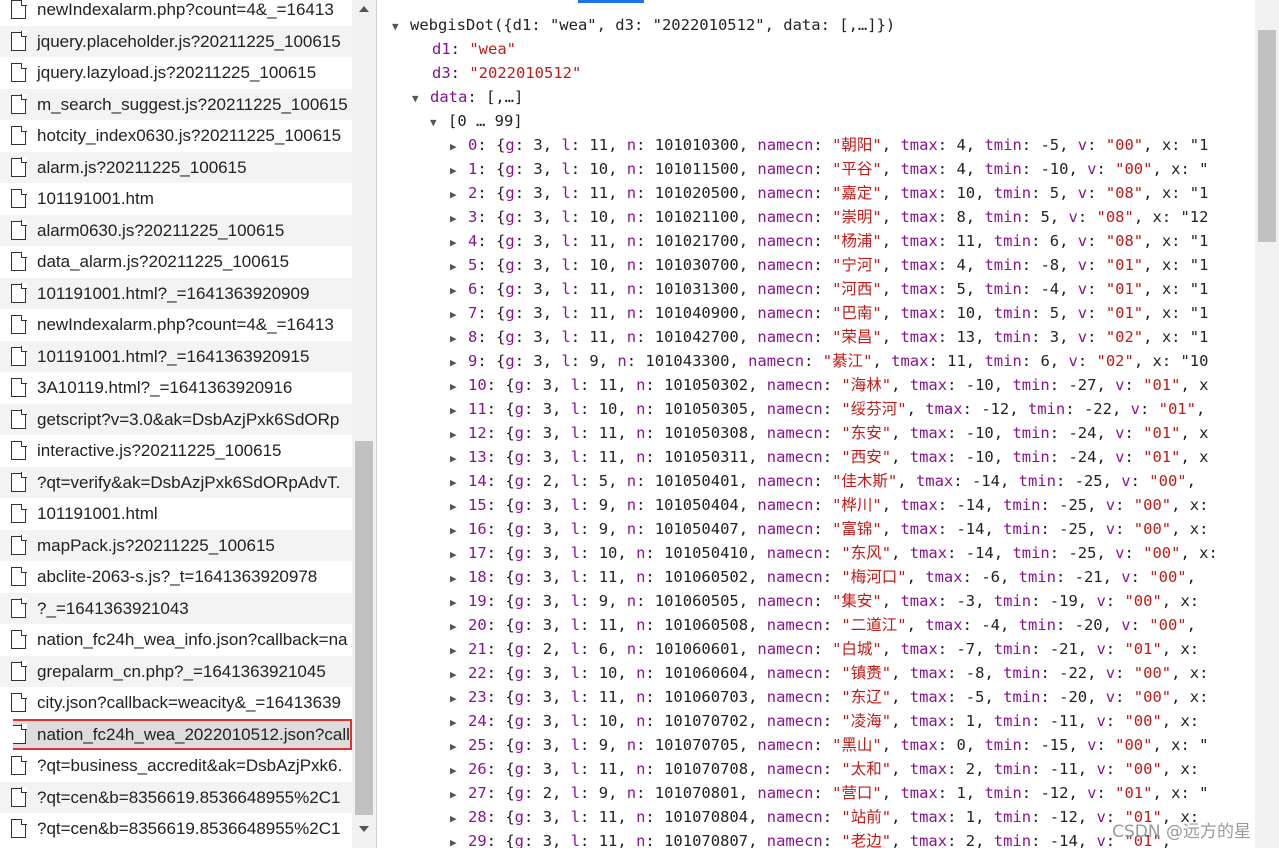 The image size is (1279, 848). Describe the element at coordinates (176, 104) in the screenshot. I see `request-row: m_search_suggest.js?20211225_100615` at that location.